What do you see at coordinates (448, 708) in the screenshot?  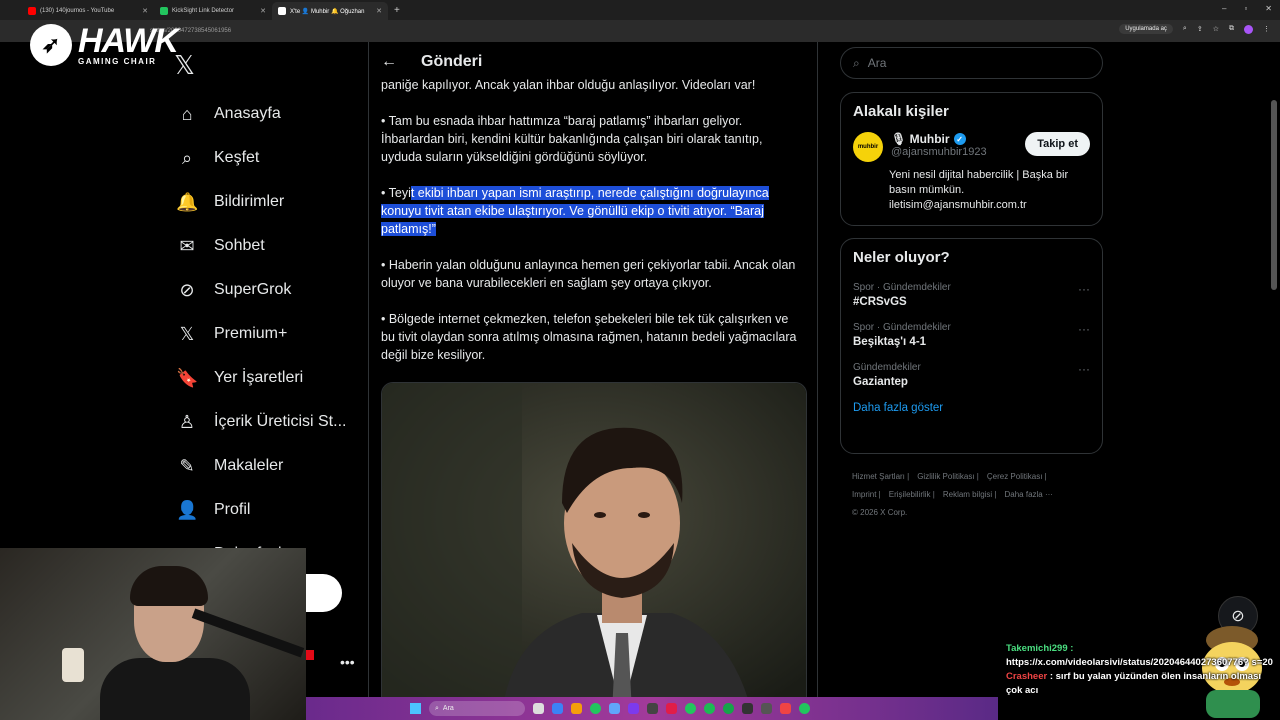 I see `taskbar-search-label: Ara` at bounding box center [448, 708].